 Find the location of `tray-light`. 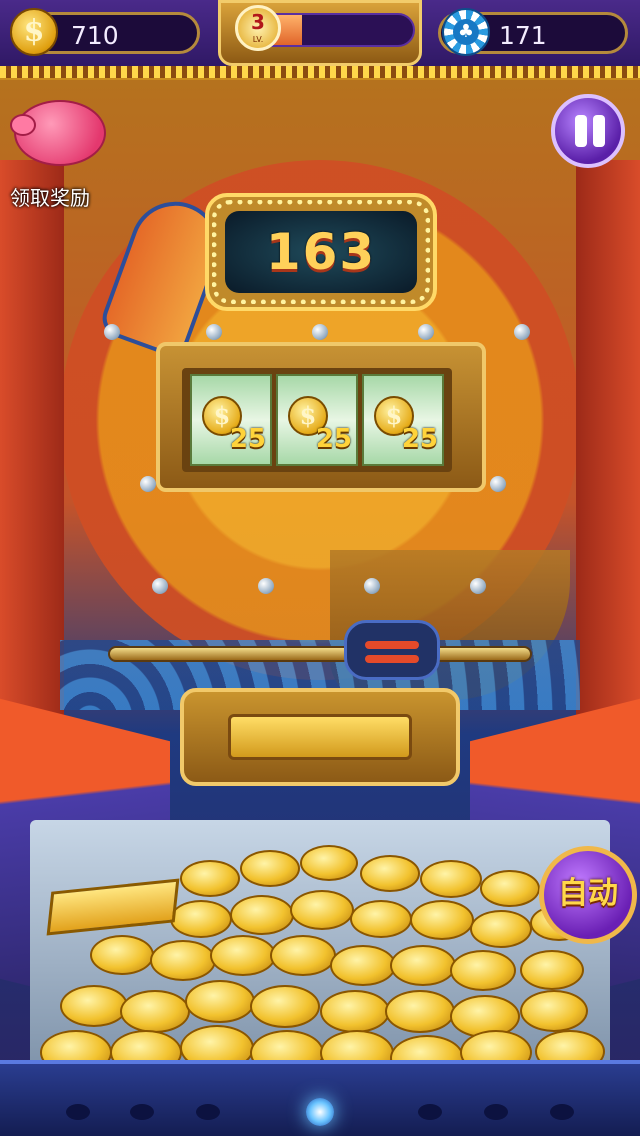

tray-light is located at coordinates (320, 1112).